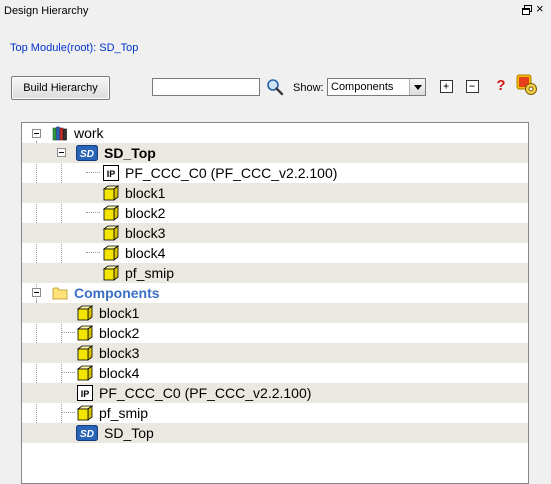 The image size is (551, 484). I want to click on title-bar: Design Hierarchy ×, so click(275, 12).